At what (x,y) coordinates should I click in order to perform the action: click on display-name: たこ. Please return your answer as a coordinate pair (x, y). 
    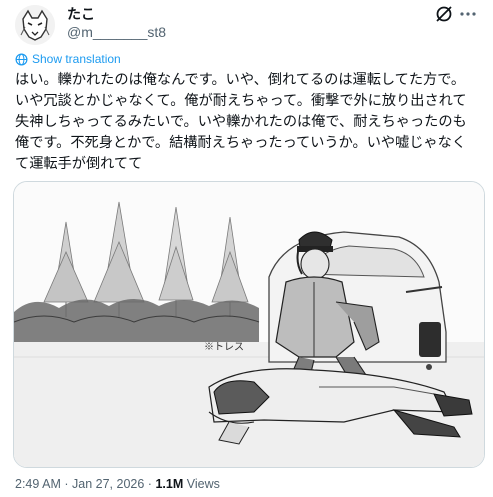
    Looking at the image, I should click on (116, 14).